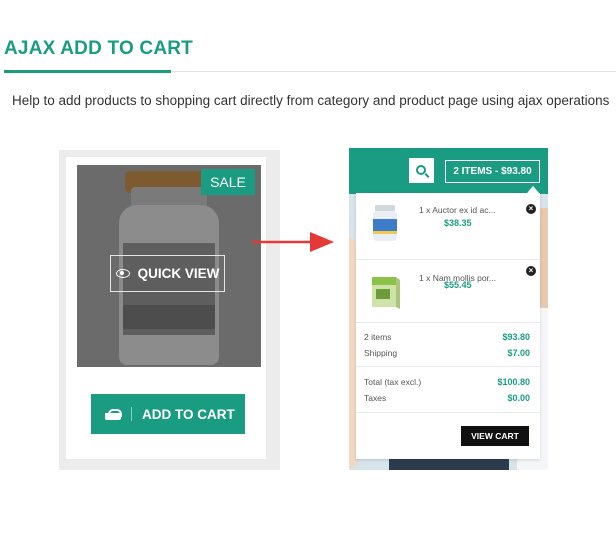 Image resolution: width=616 pixels, height=539 pixels. I want to click on quick-view-label: QUICK VIEW, so click(178, 273).